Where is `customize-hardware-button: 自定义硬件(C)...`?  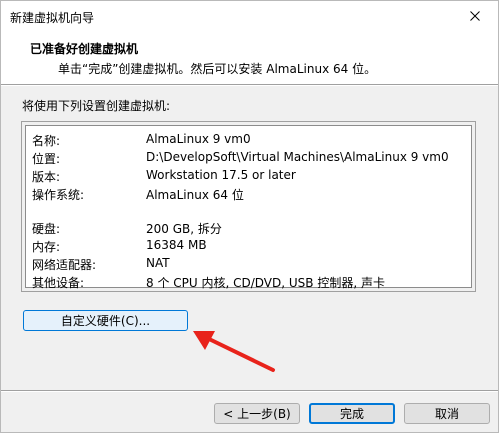 customize-hardware-button: 自定义硬件(C)... is located at coordinates (105, 320).